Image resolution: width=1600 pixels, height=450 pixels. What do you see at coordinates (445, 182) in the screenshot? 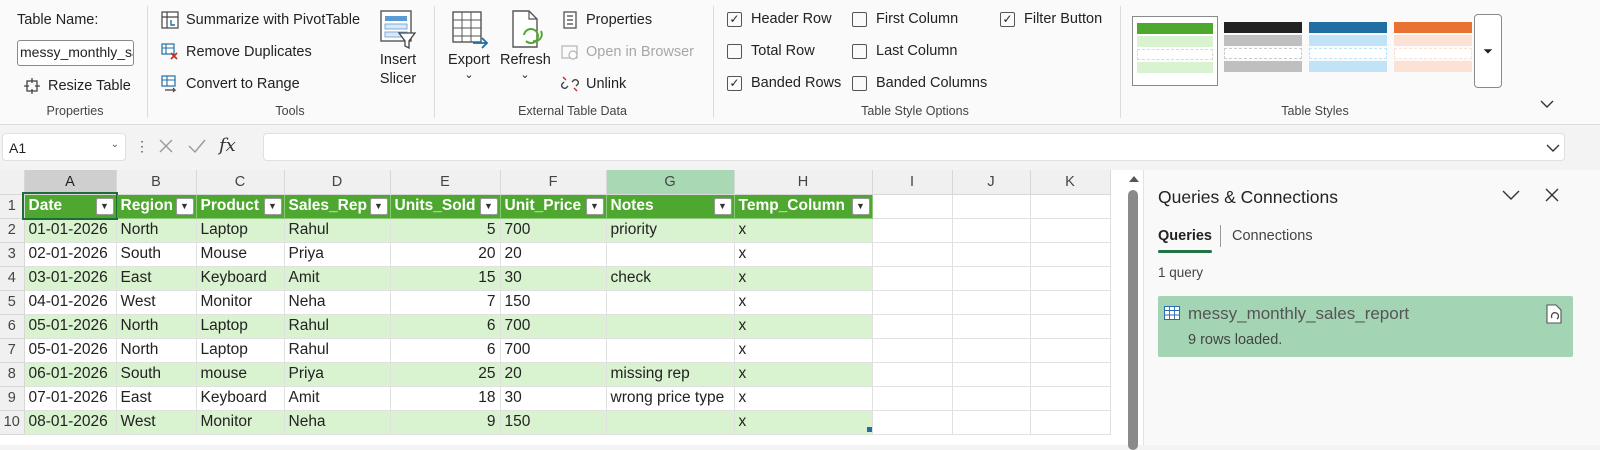
I see `column-header: E` at bounding box center [445, 182].